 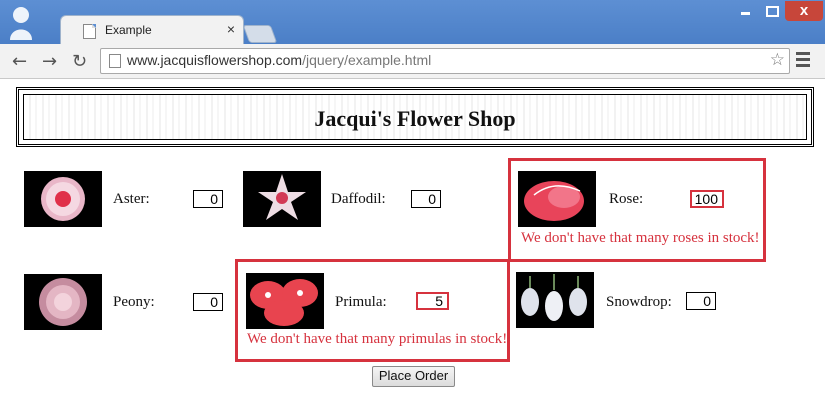 I want to click on user-profile-icon, so click(x=21, y=22).